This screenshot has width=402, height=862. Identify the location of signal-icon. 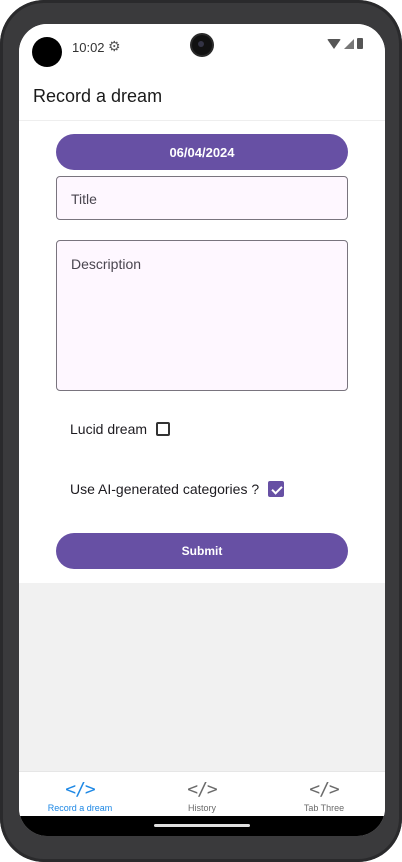
(349, 43).